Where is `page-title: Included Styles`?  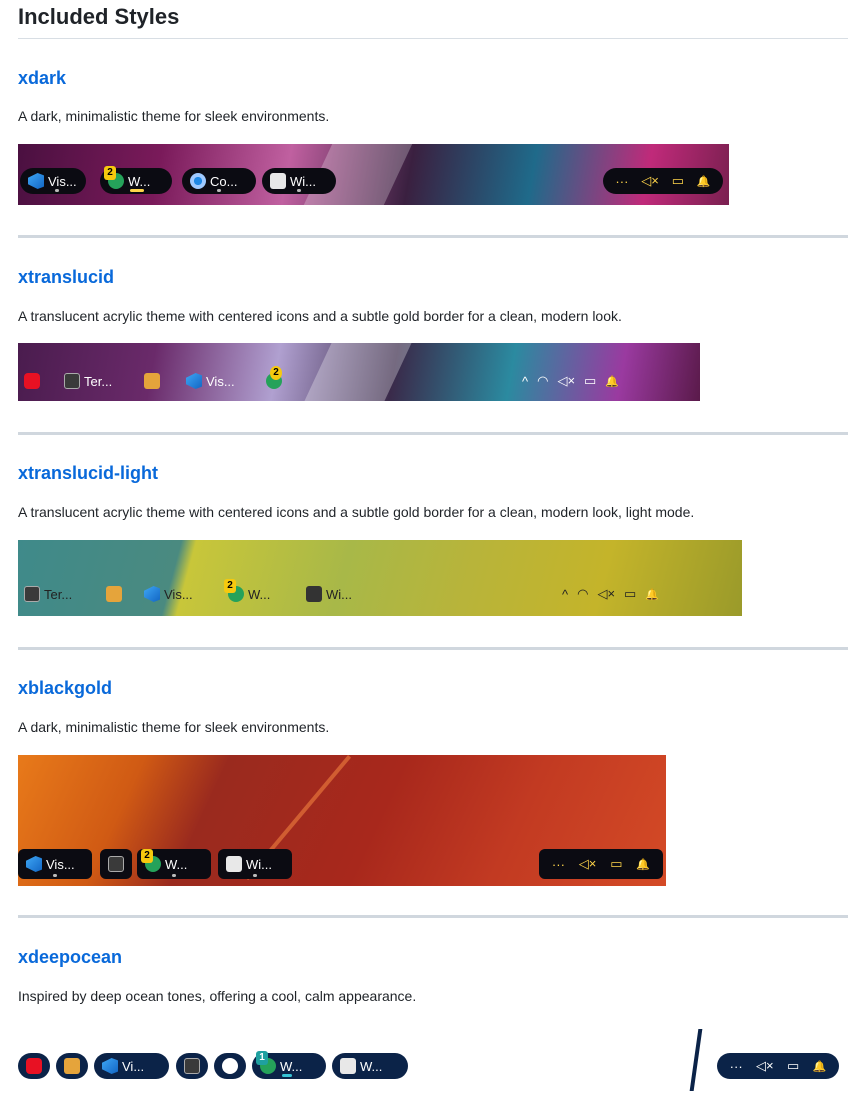
page-title: Included Styles is located at coordinates (99, 16).